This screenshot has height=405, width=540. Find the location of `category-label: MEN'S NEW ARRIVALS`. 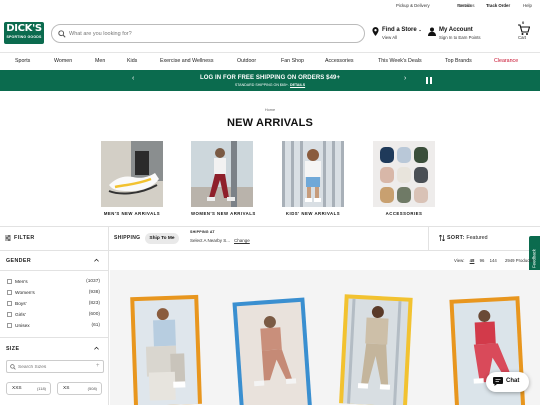

category-label: MEN'S NEW ARRIVALS is located at coordinates (132, 213).